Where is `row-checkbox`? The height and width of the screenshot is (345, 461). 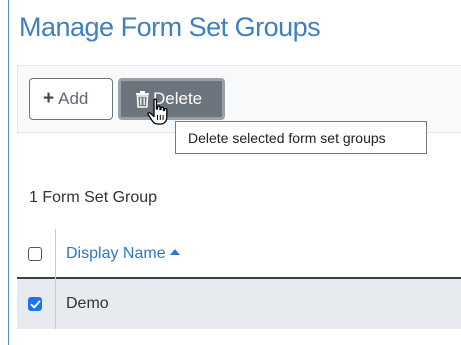
row-checkbox is located at coordinates (35, 304).